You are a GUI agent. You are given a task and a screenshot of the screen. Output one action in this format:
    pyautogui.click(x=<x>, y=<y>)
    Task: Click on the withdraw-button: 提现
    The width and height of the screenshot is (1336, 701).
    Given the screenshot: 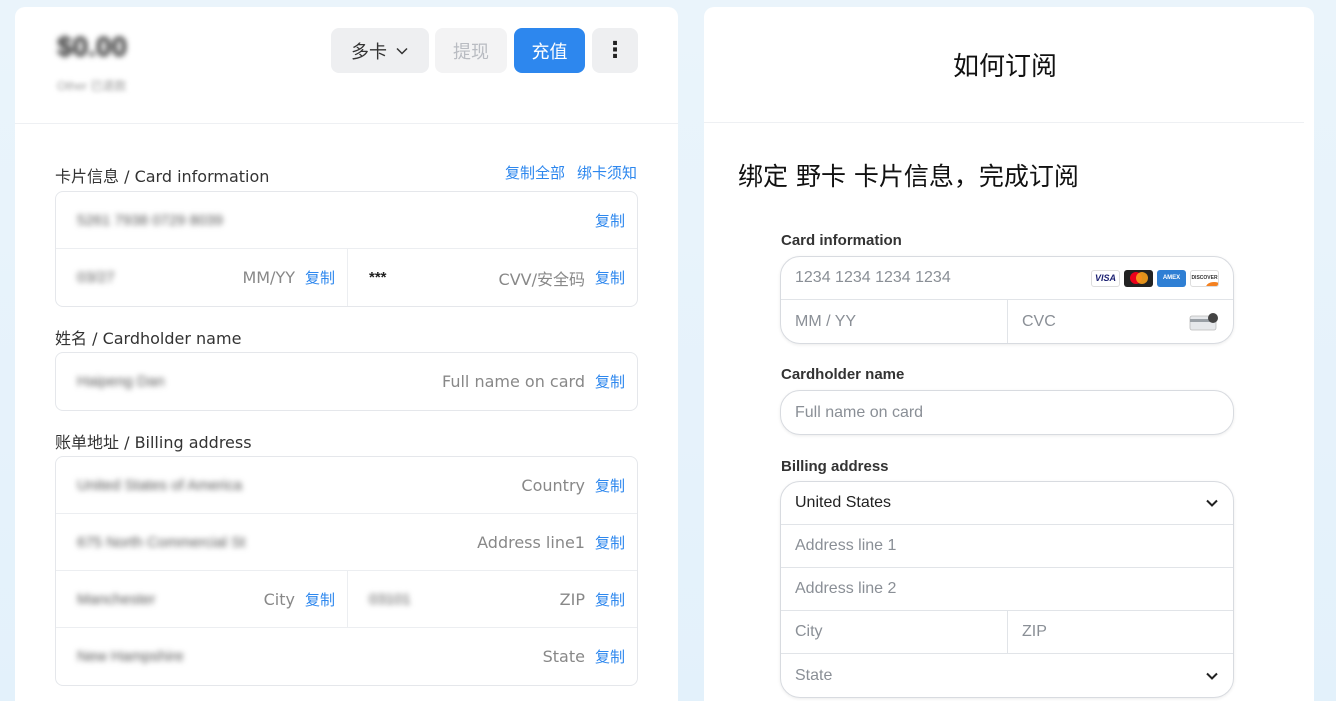 What is the action you would take?
    pyautogui.click(x=471, y=50)
    